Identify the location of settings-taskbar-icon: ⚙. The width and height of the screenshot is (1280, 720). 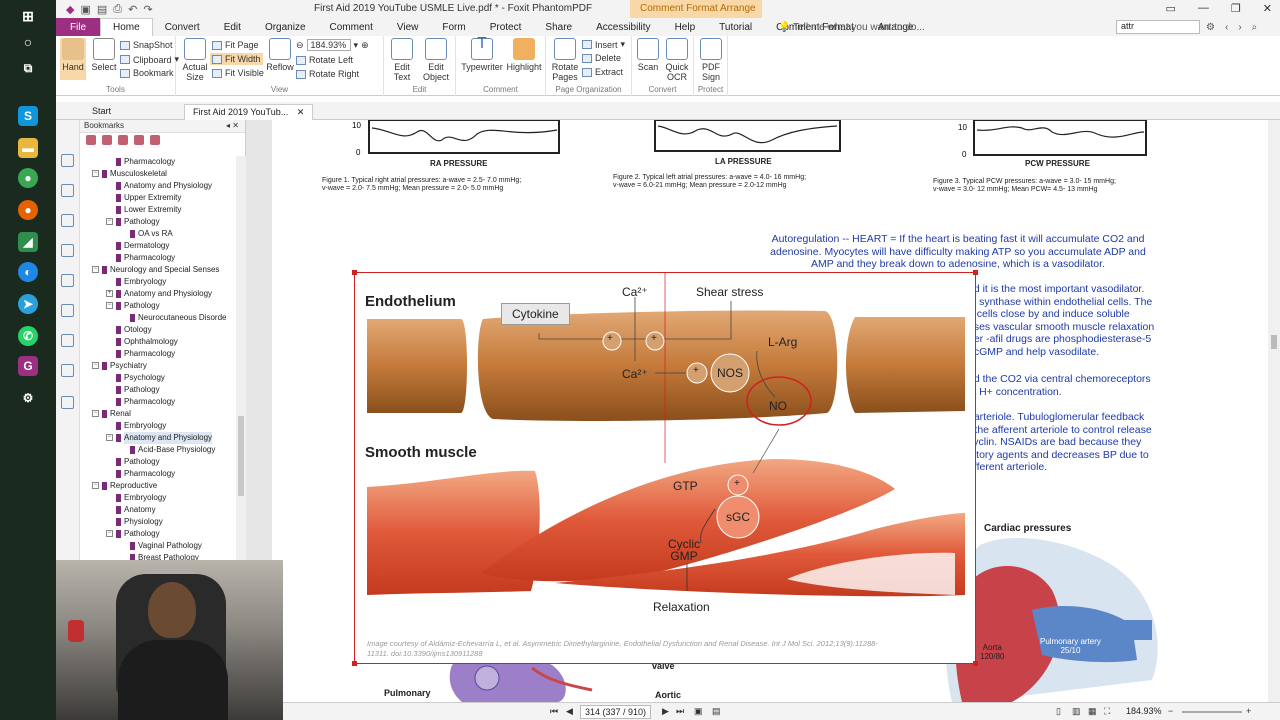
(28, 398).